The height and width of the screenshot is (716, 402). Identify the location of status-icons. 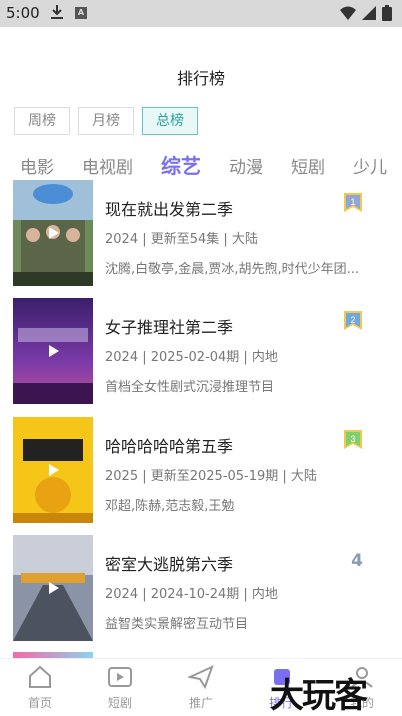
(366, 13).